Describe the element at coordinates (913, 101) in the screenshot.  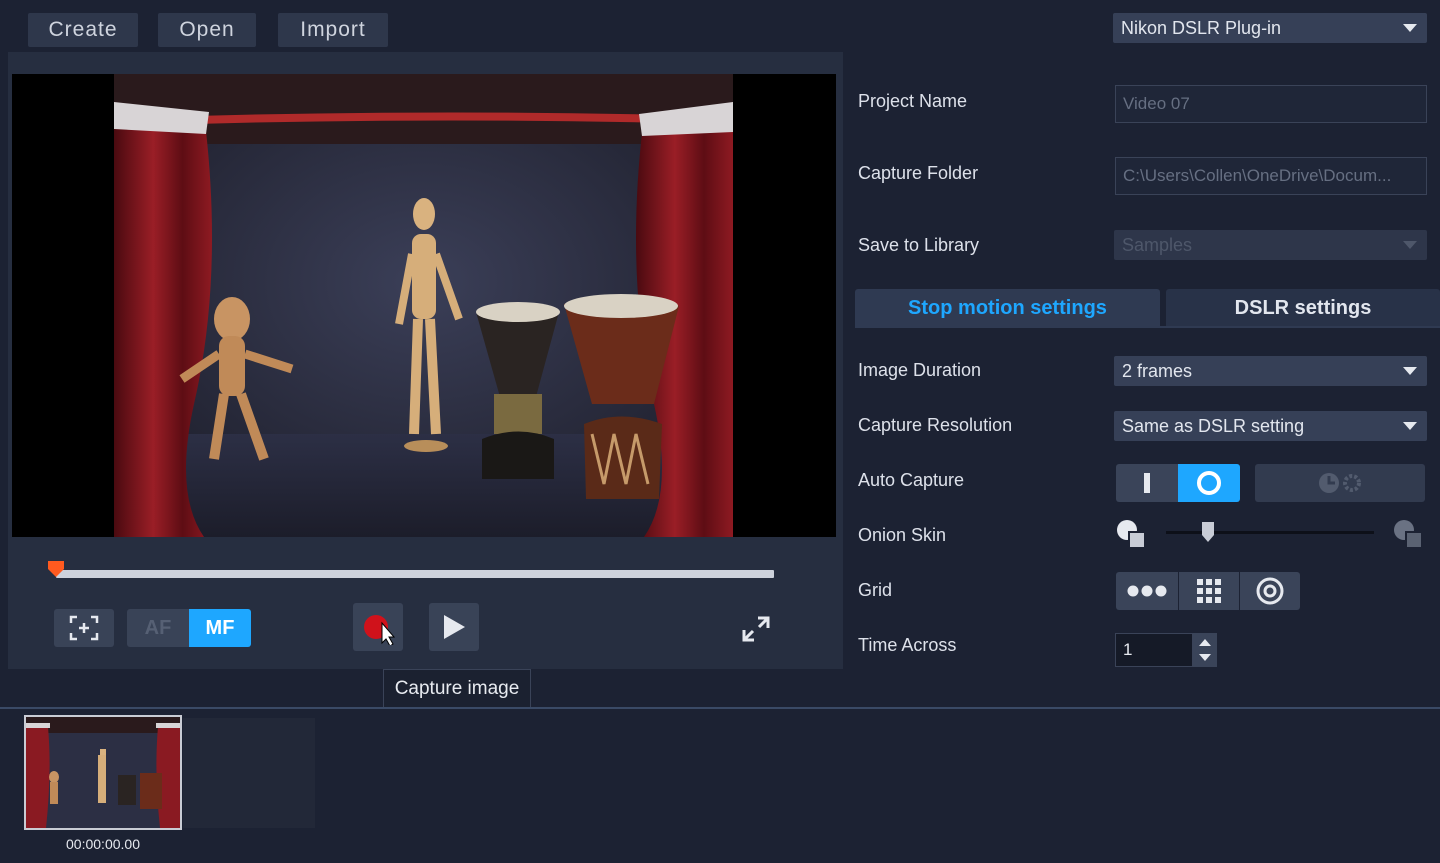
I see `project-name-label: Project Name` at that location.